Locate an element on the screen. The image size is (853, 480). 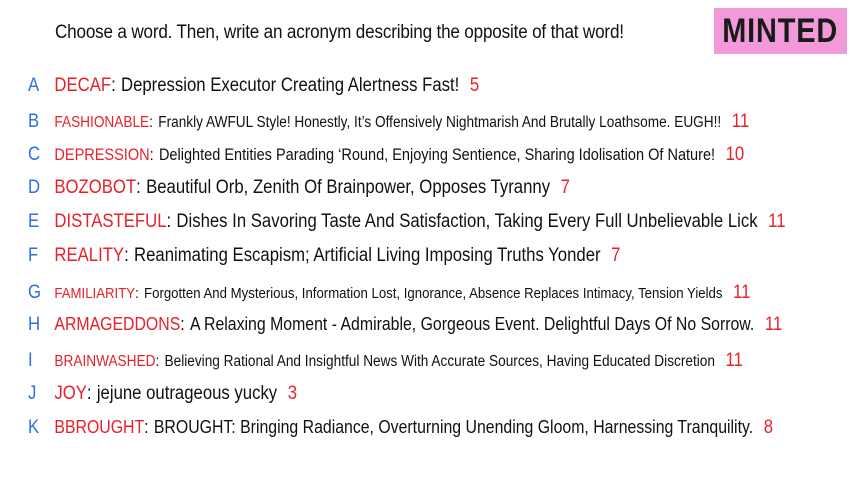
answer-letter: E is located at coordinates (34, 221).